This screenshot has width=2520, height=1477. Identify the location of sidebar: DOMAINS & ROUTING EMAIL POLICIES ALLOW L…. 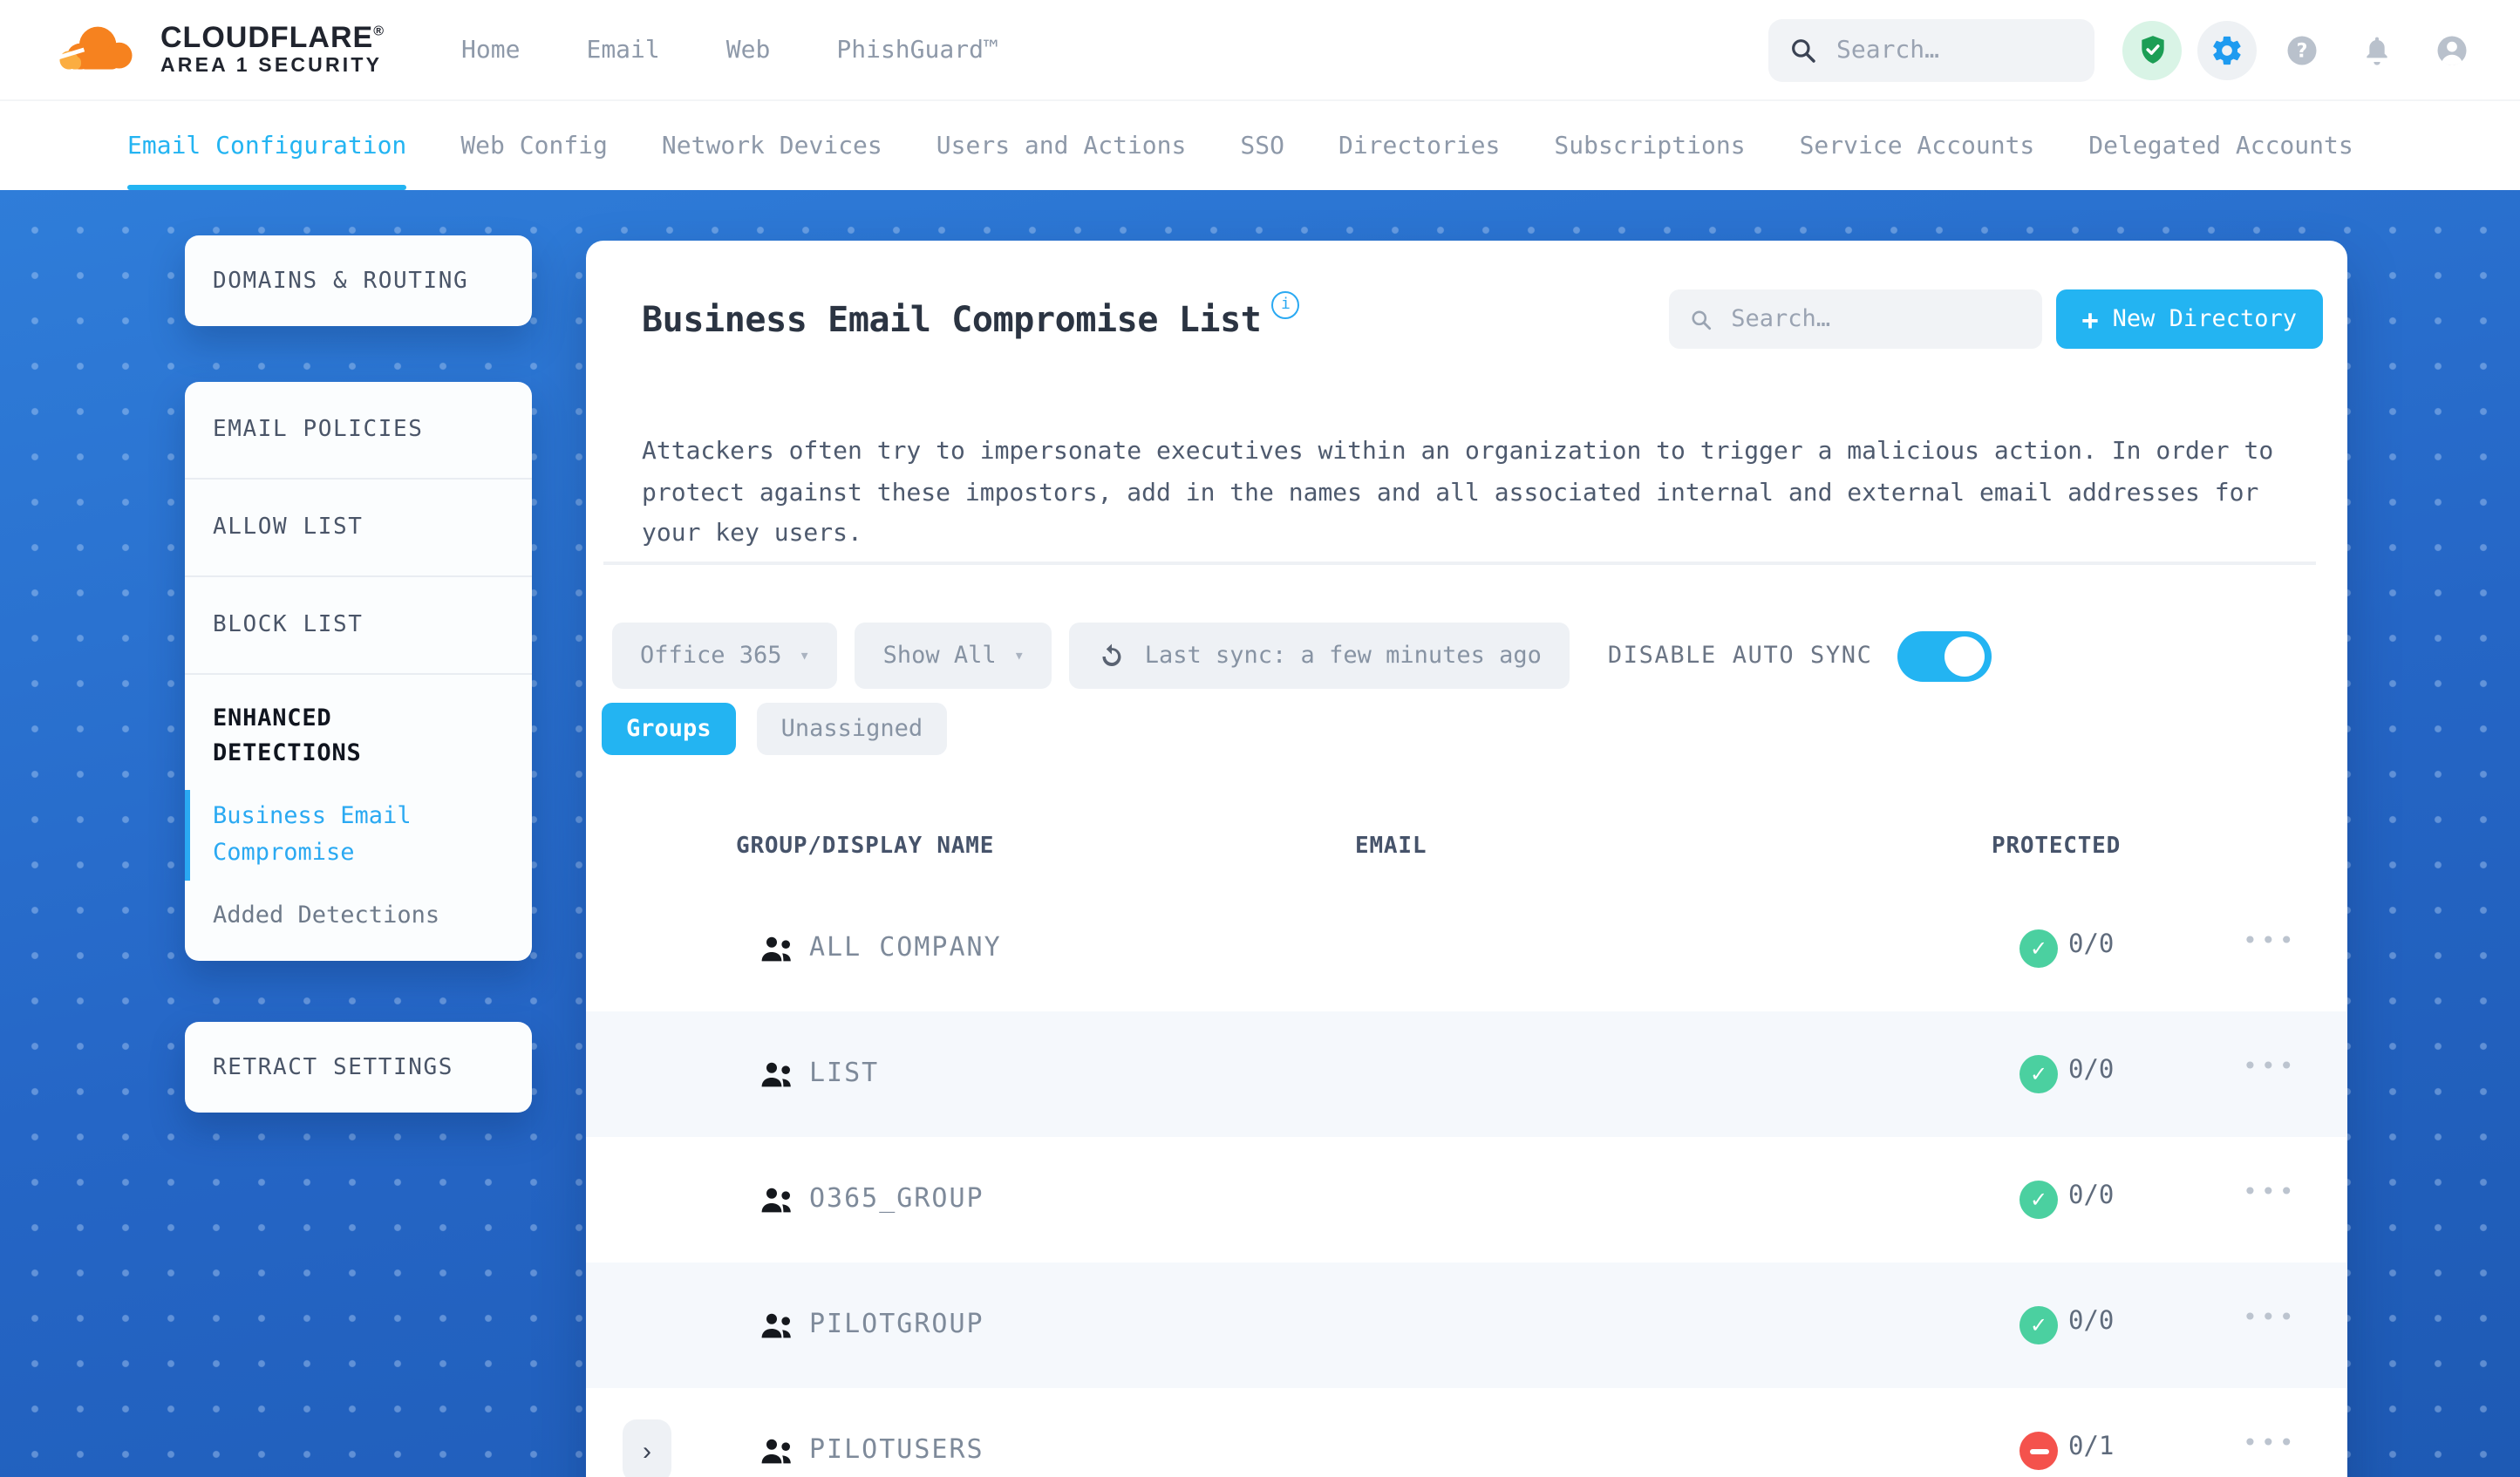
(358, 674).